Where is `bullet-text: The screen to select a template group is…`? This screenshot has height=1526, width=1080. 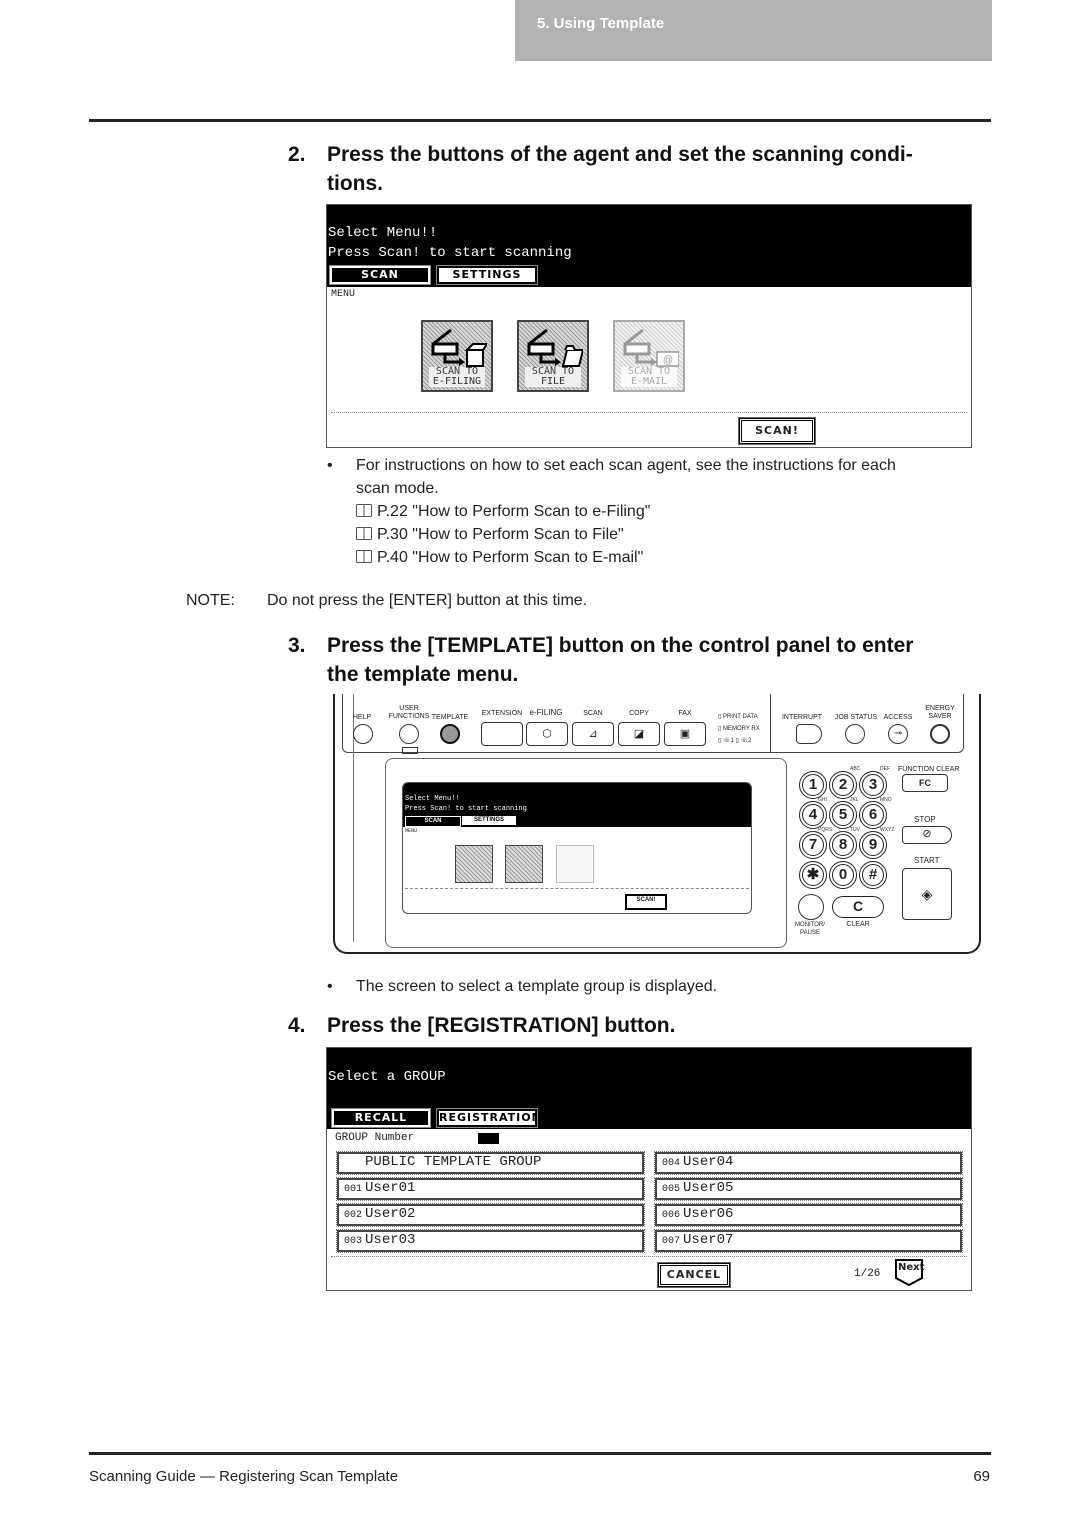
bullet-text: The screen to select a template group is… is located at coordinates (537, 986).